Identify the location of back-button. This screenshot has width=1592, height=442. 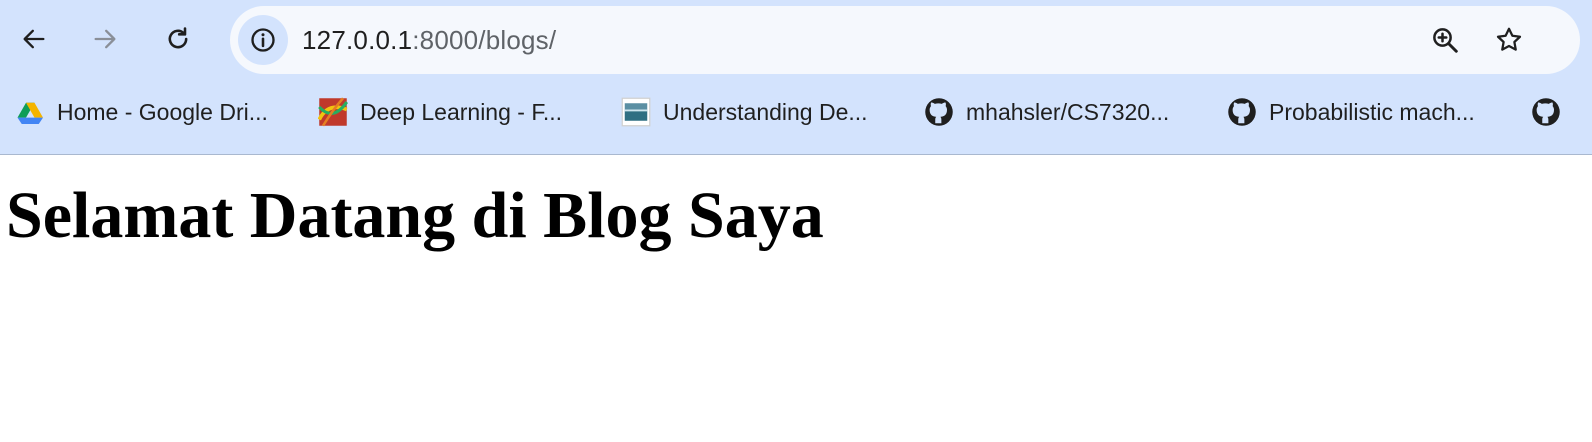
(34, 39).